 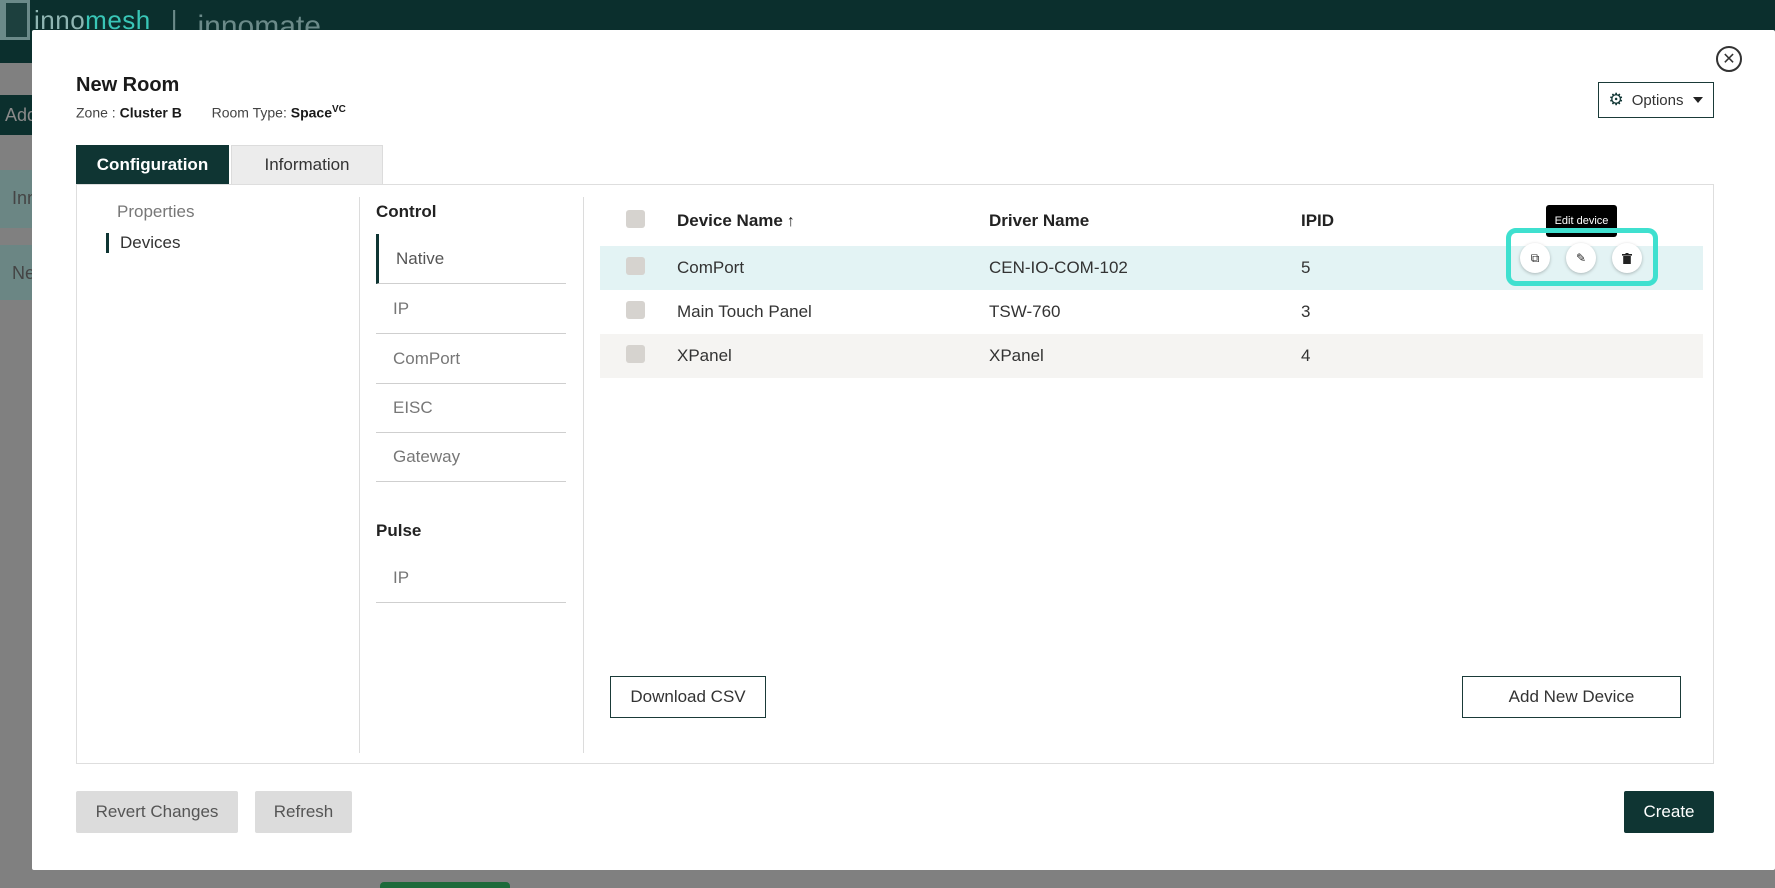 What do you see at coordinates (128, 85) in the screenshot?
I see `modal-title: New Room` at bounding box center [128, 85].